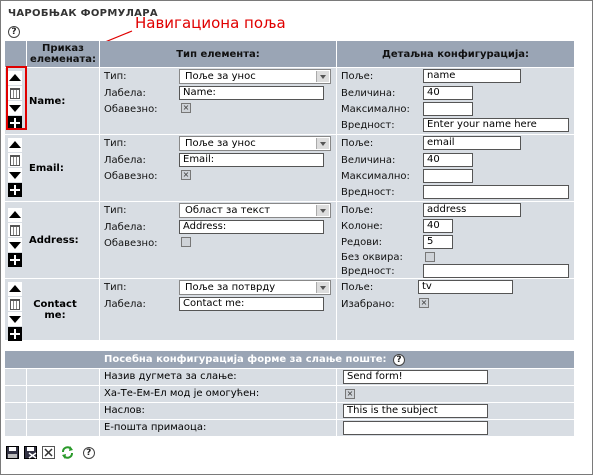 The width and height of the screenshot is (593, 475). What do you see at coordinates (46, 168) in the screenshot?
I see `element-name: Email:` at bounding box center [46, 168].